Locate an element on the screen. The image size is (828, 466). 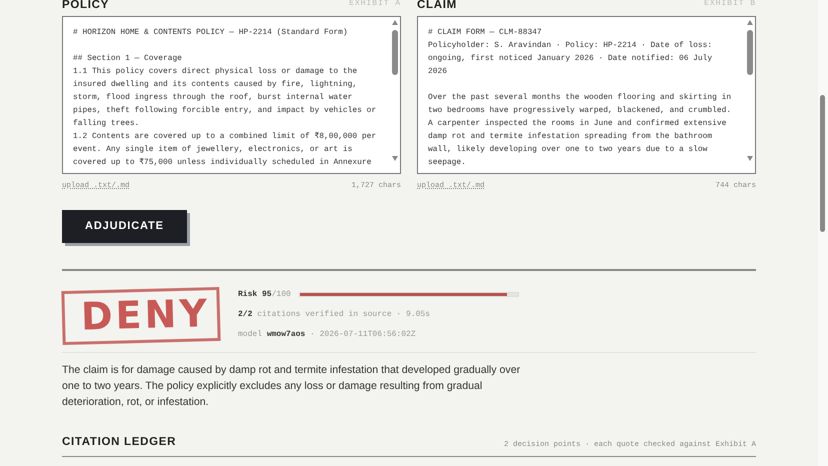
exhibit-title: POLICY is located at coordinates (85, 6).